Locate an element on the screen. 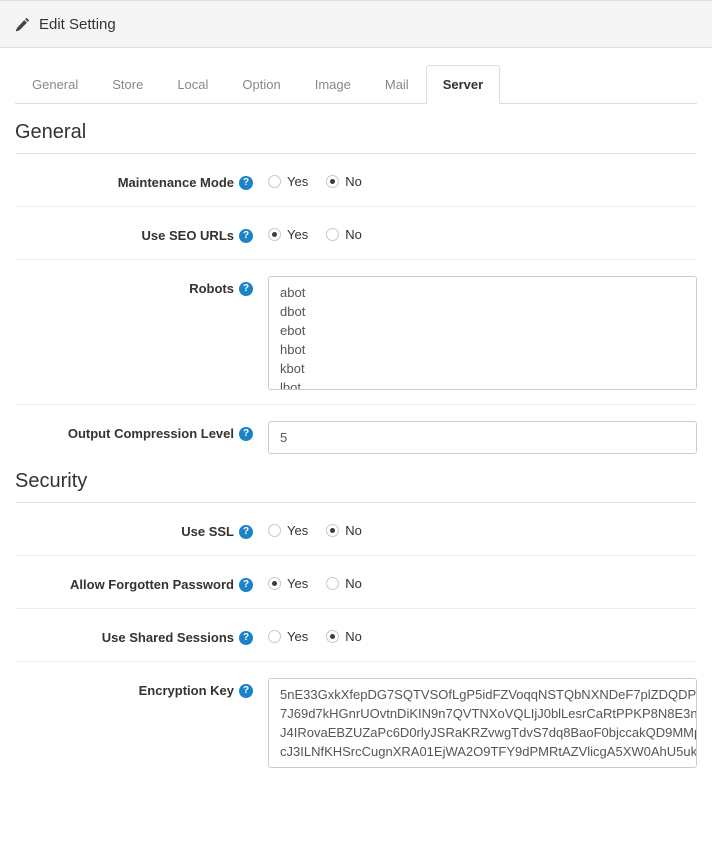 The height and width of the screenshot is (849, 712). tab-option: Option is located at coordinates (261, 84).